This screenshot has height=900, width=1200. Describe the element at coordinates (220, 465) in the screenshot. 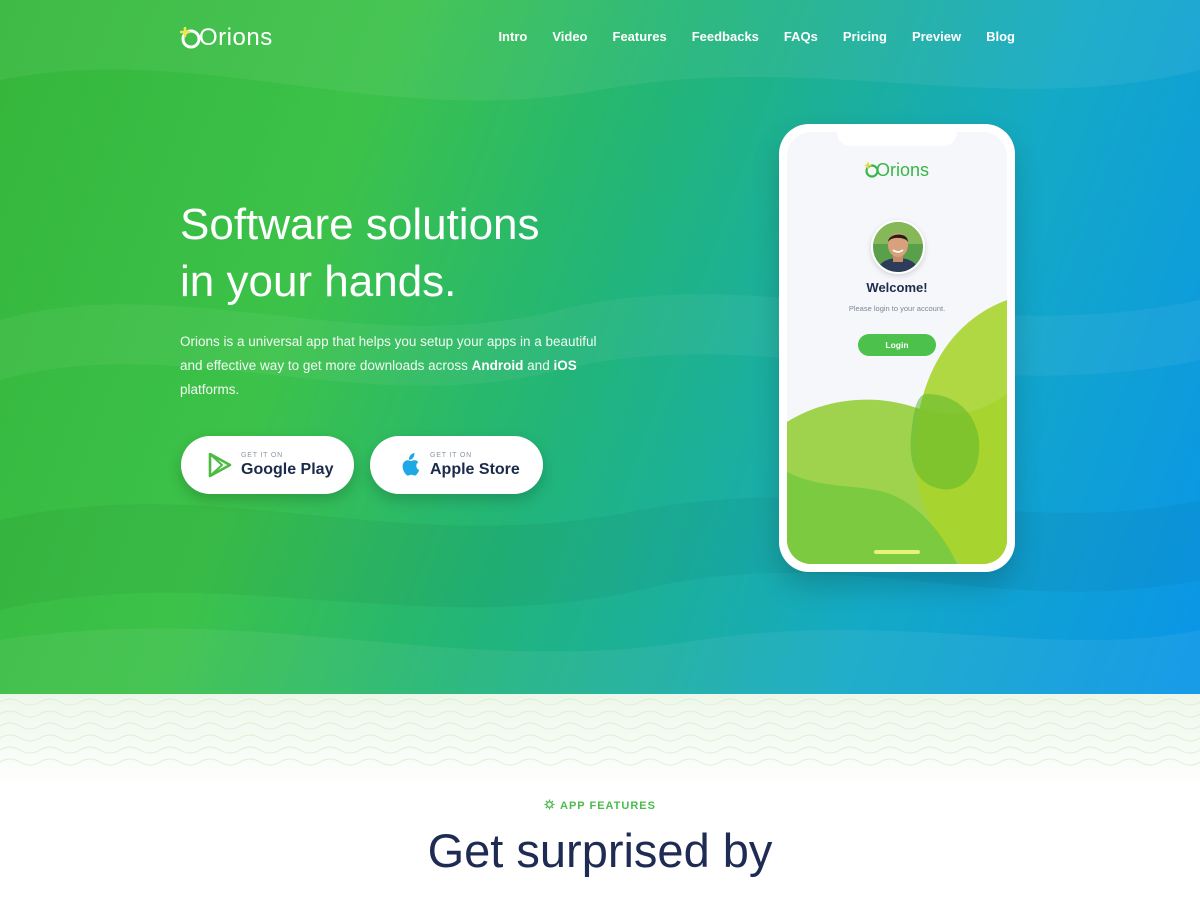

I see `play-store-icon` at that location.